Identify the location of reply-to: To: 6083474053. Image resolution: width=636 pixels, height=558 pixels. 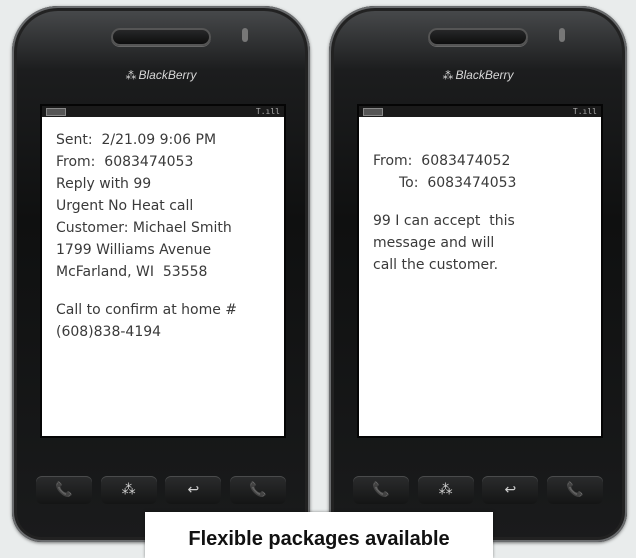
(458, 183).